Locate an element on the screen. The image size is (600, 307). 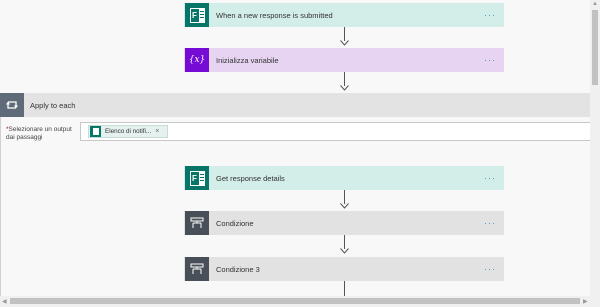
step-card-condition: Condizione ··· is located at coordinates (344, 223).